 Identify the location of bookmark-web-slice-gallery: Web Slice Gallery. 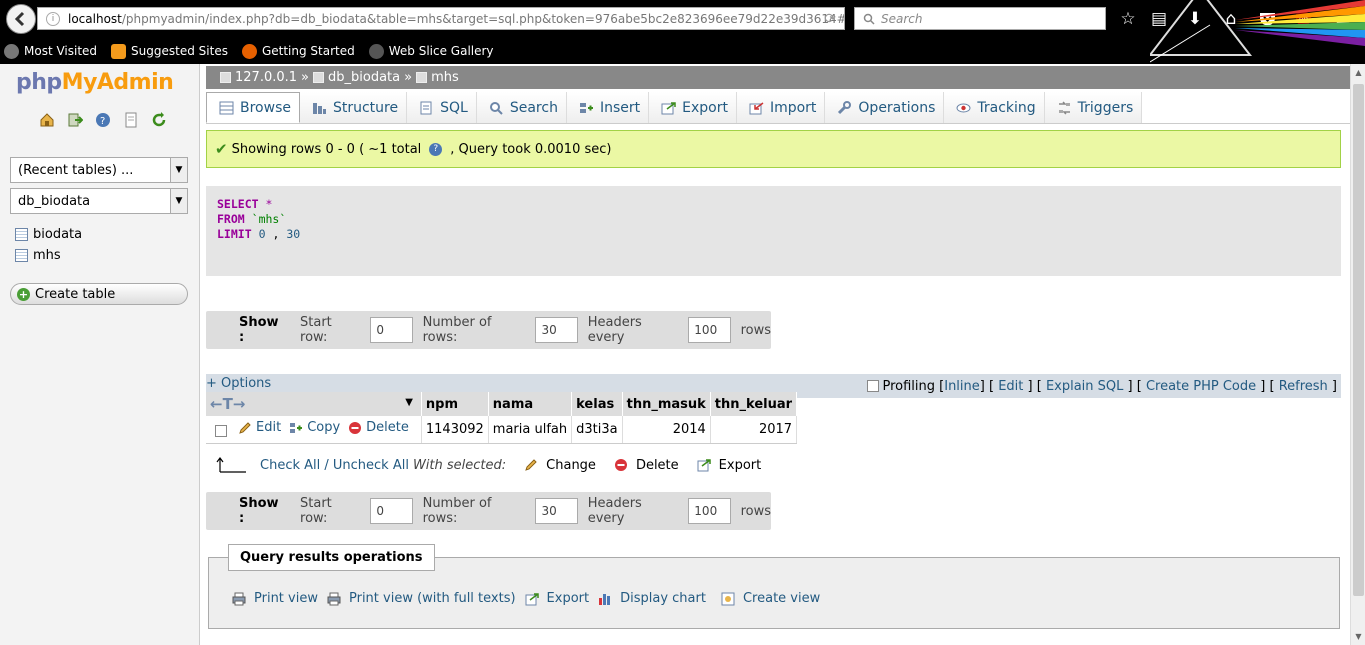
(431, 51).